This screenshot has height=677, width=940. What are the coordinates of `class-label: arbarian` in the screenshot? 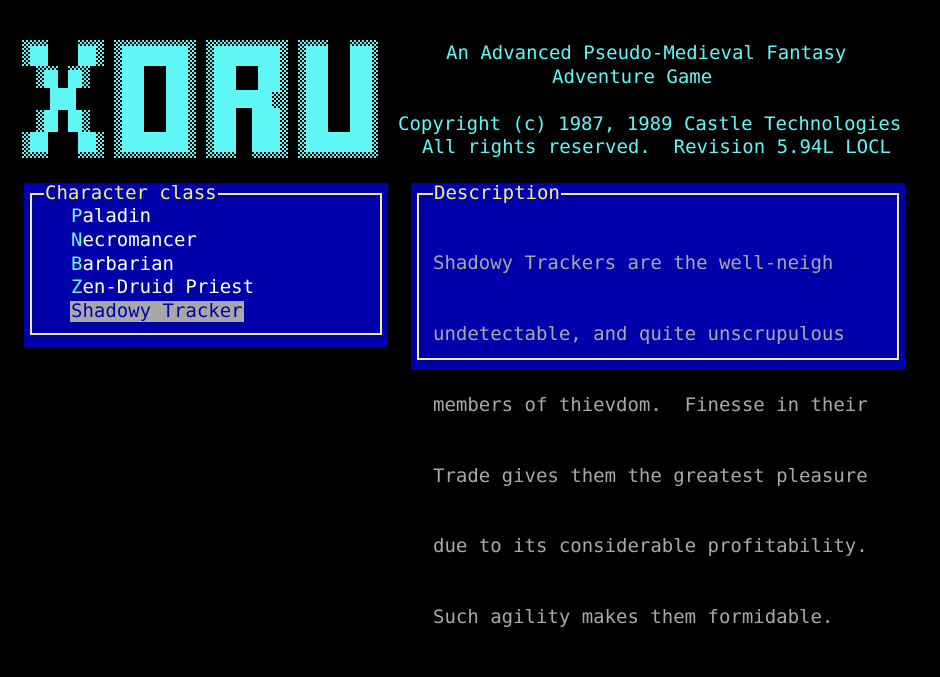 It's located at (128, 264).